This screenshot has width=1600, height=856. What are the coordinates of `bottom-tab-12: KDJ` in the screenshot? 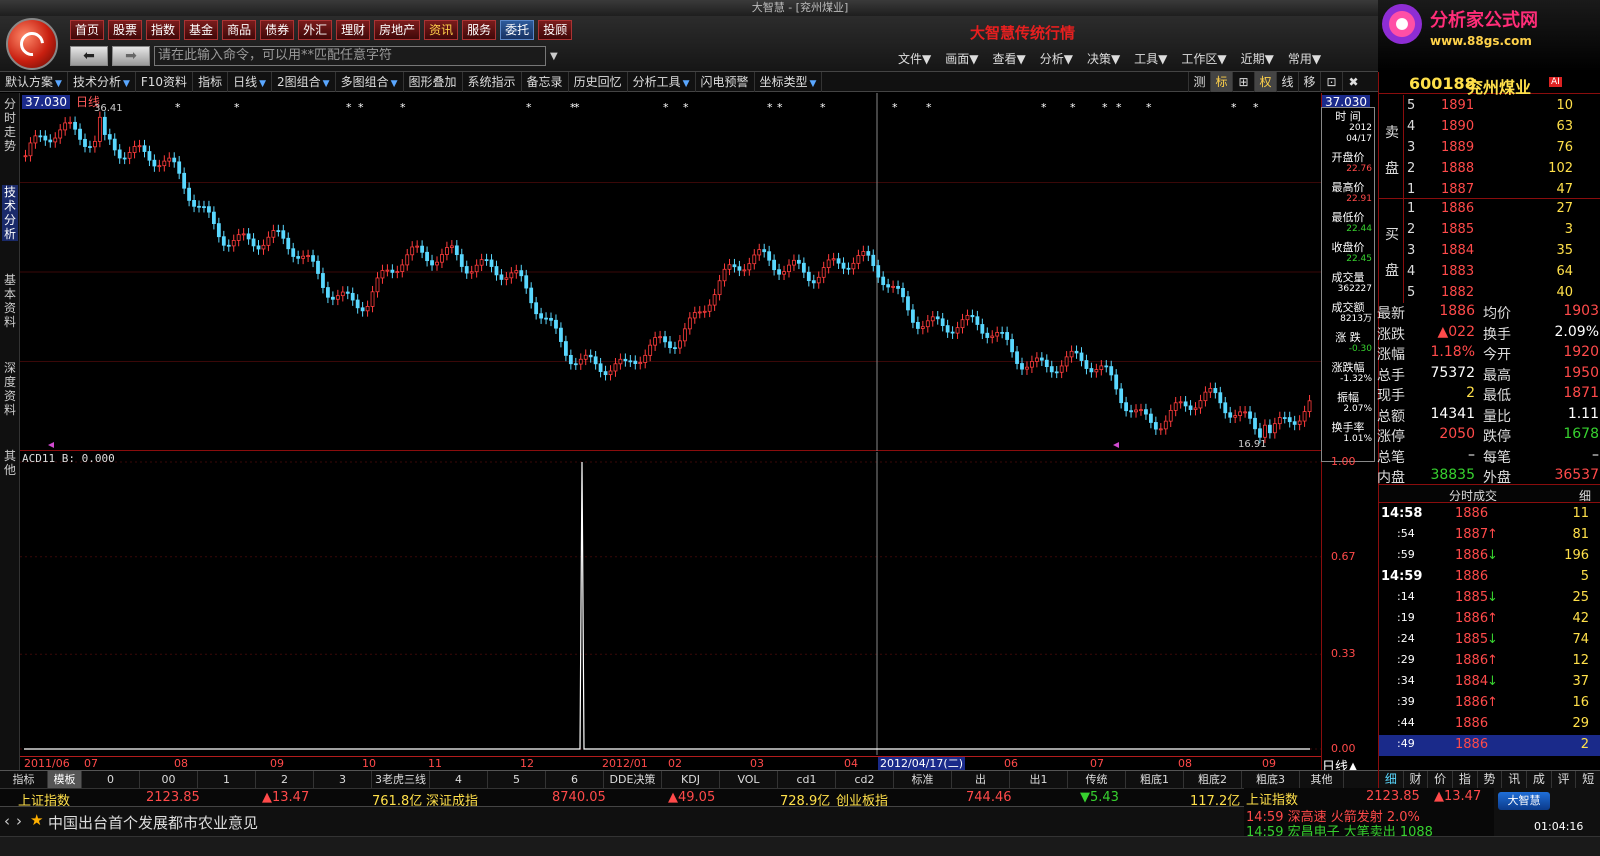 It's located at (691, 779).